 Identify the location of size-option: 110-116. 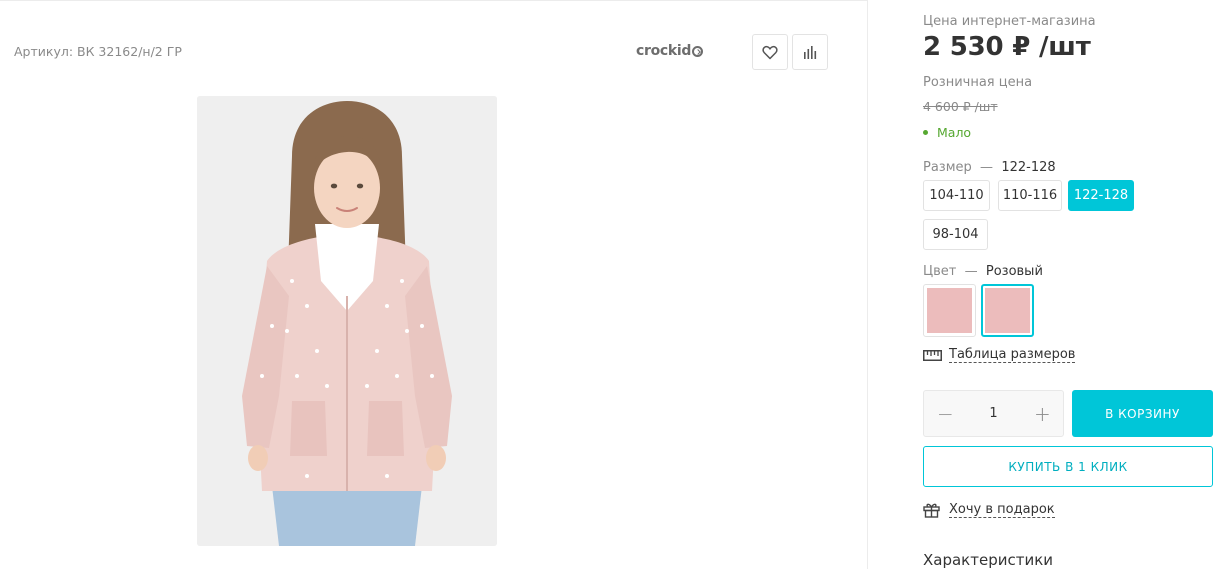
(1030, 195).